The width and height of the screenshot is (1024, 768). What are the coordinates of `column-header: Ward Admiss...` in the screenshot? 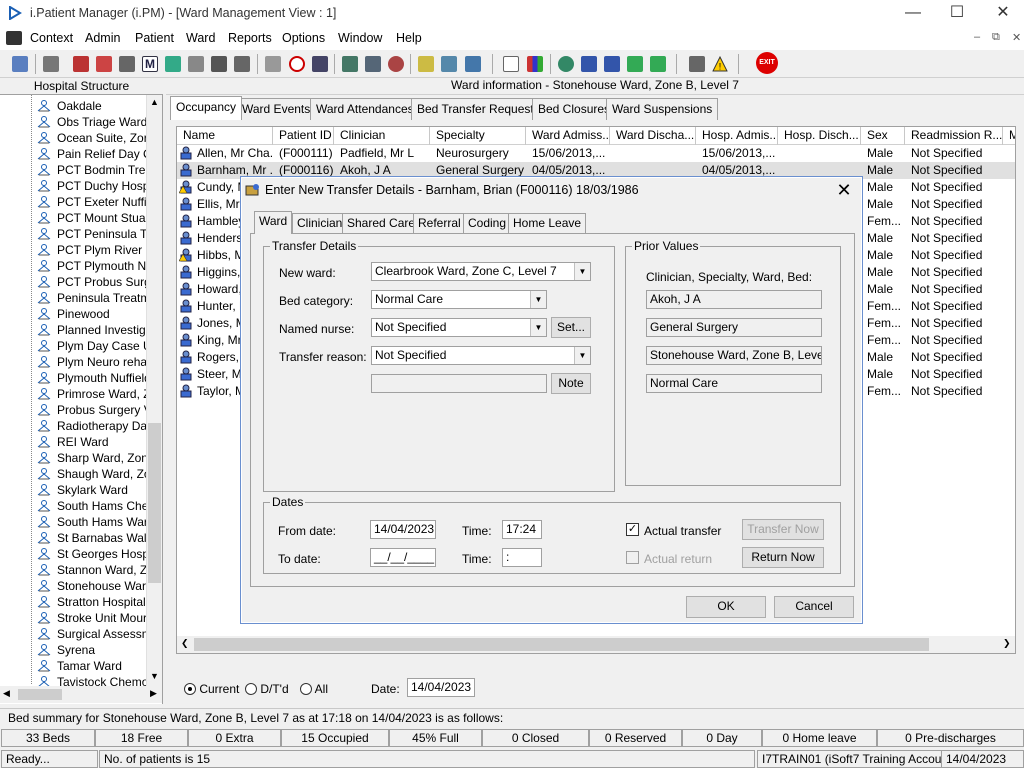 It's located at (568, 136).